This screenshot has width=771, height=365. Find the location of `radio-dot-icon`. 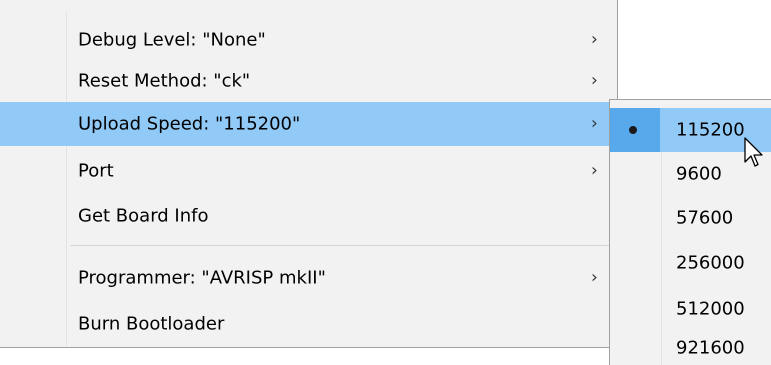

radio-dot-icon is located at coordinates (633, 130).